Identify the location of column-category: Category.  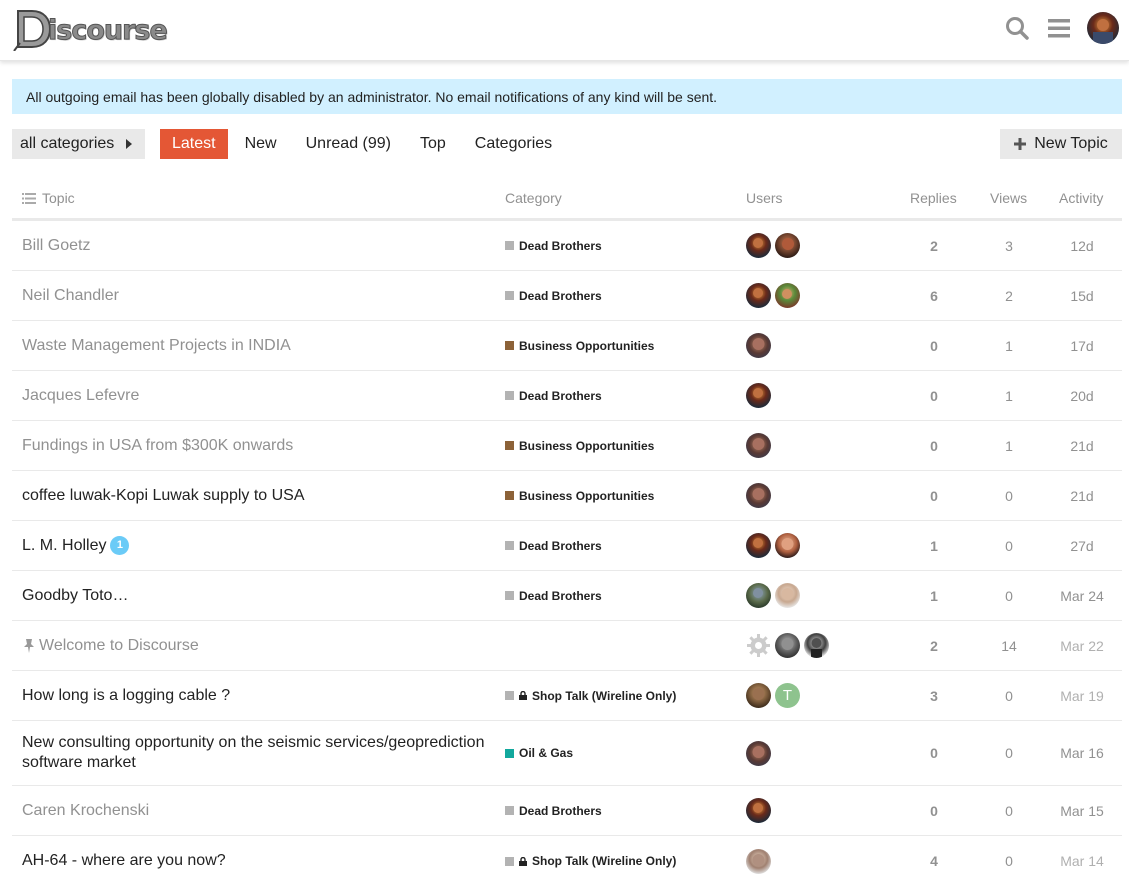
(533, 198).